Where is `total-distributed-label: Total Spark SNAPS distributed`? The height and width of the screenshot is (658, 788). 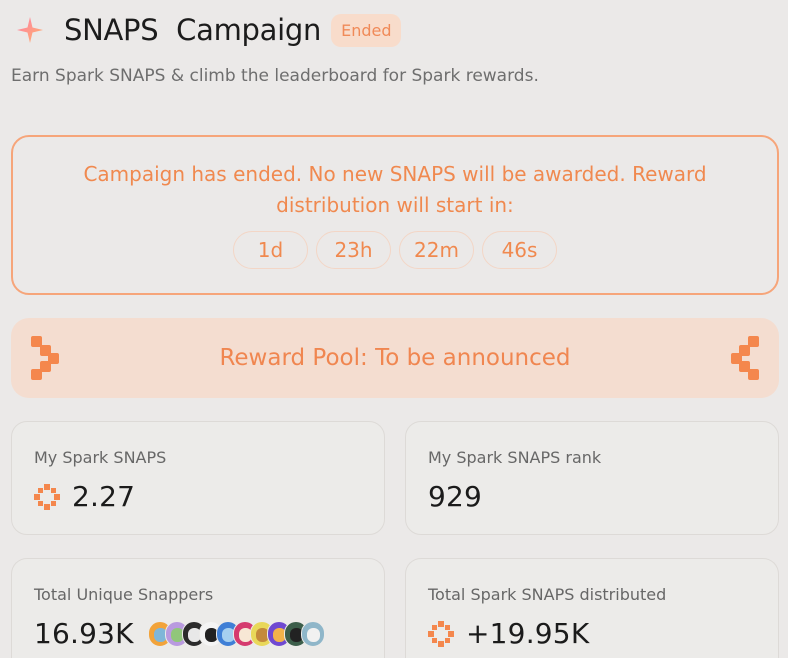 total-distributed-label: Total Spark SNAPS distributed is located at coordinates (547, 594).